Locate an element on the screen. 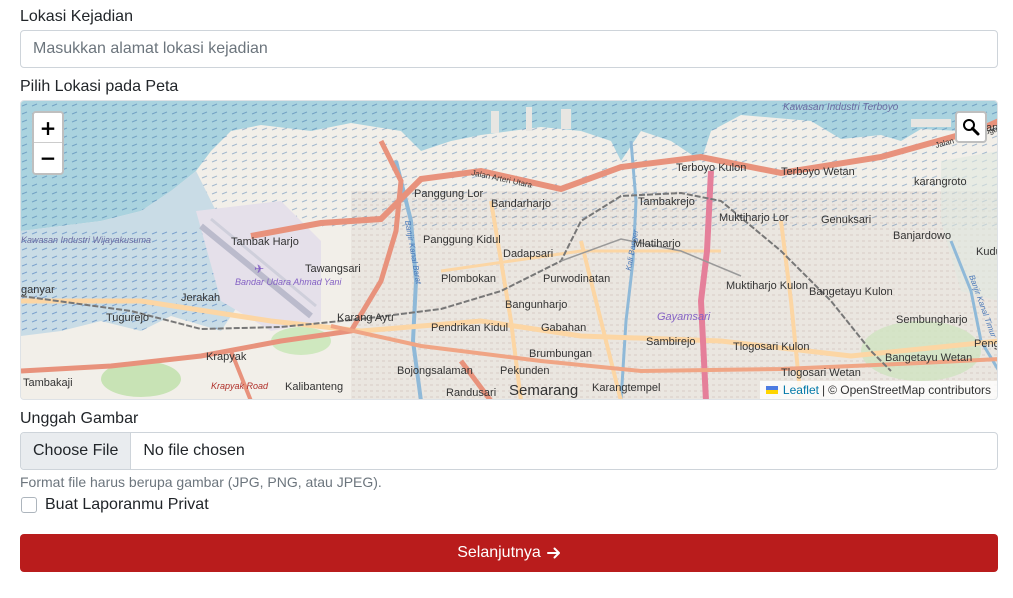  place-label: Jerakah is located at coordinates (200, 298).